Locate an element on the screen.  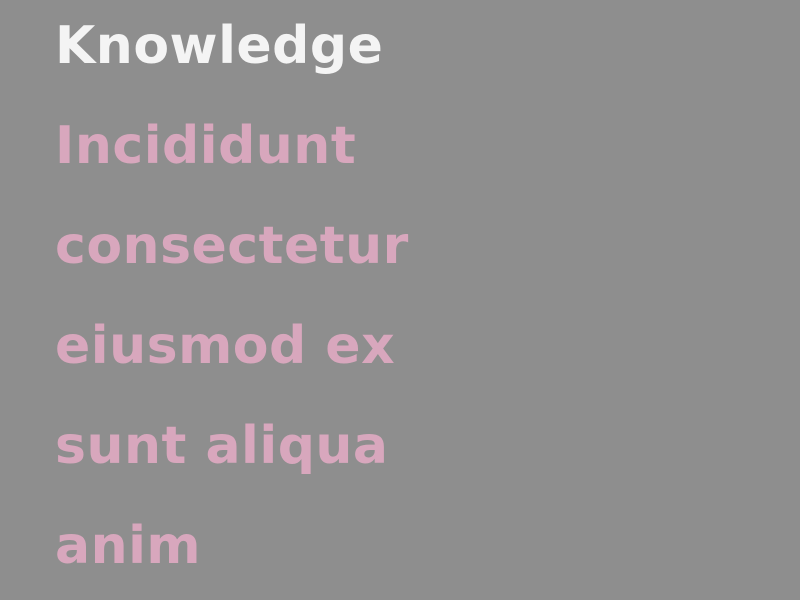
menu-item-consectetur: consectetur is located at coordinates (405, 246).